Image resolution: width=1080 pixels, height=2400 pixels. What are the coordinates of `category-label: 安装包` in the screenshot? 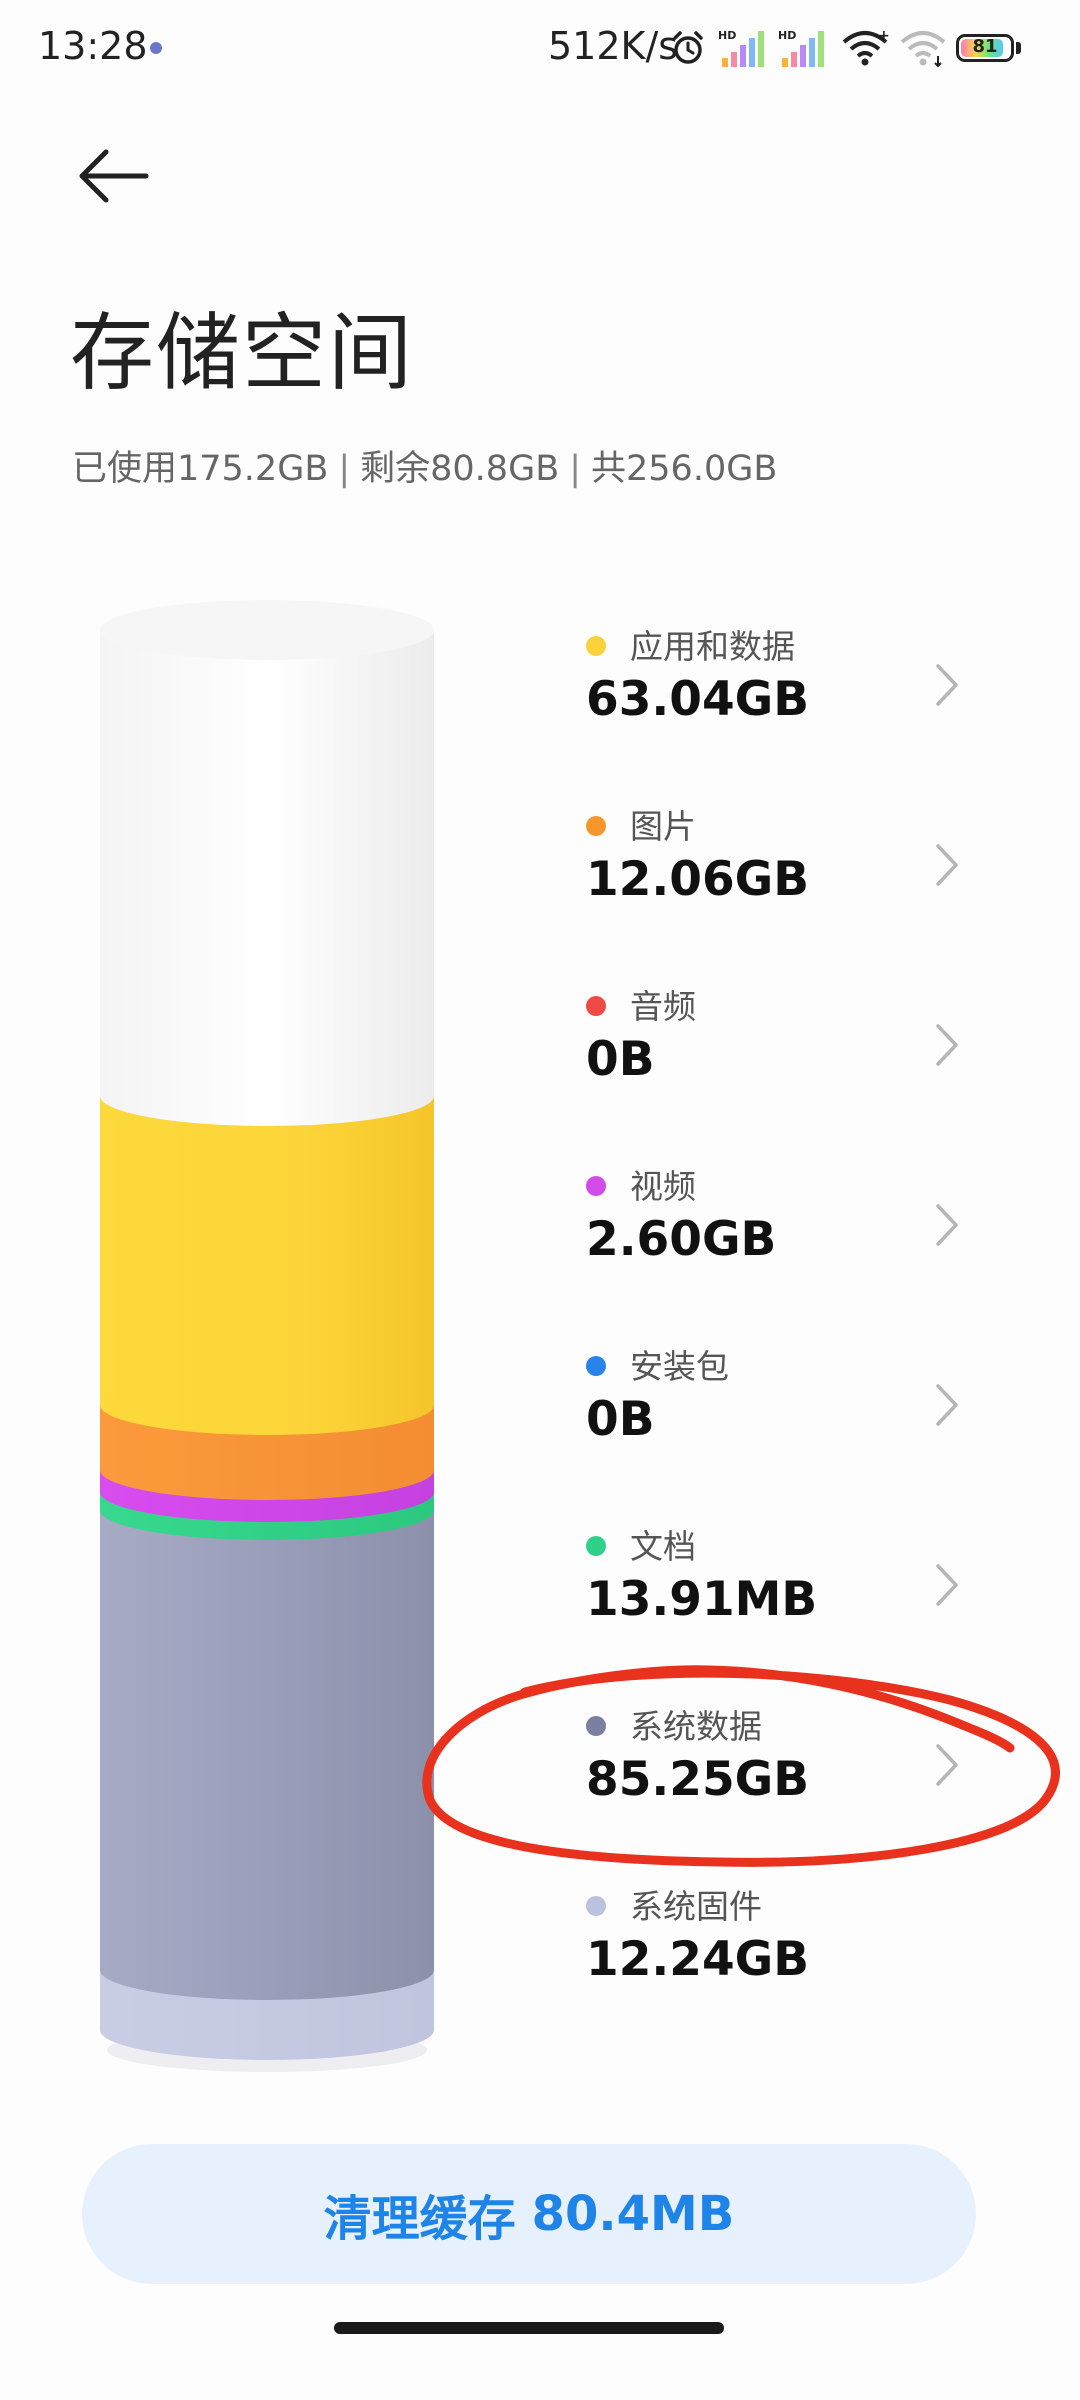 It's located at (679, 1366).